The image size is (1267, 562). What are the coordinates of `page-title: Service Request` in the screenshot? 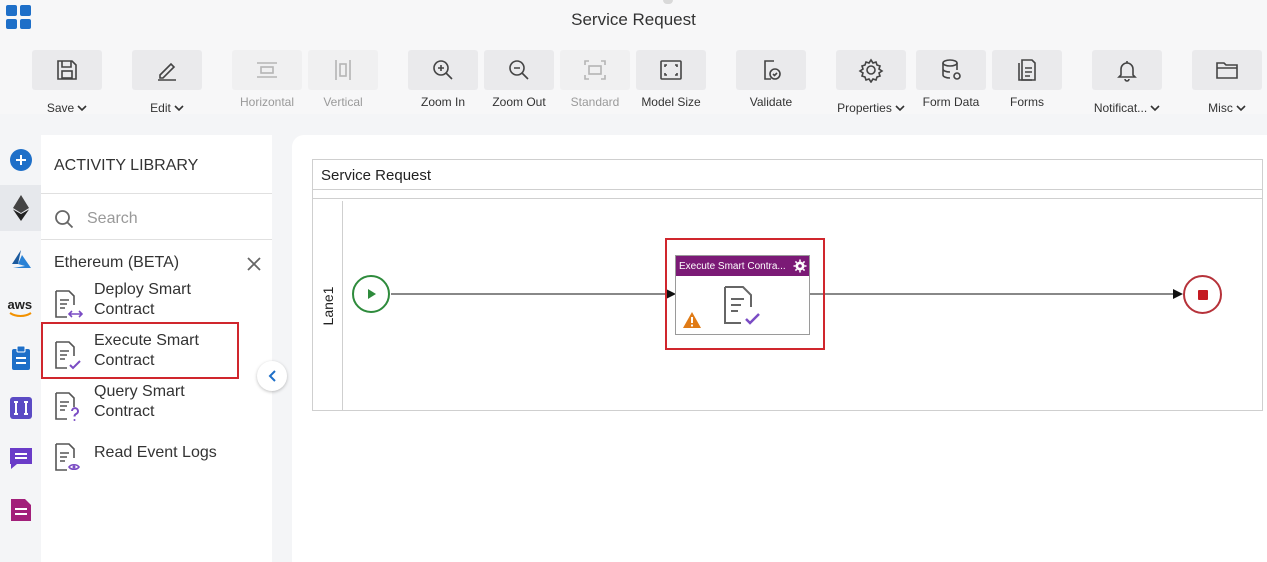 It's located at (633, 19).